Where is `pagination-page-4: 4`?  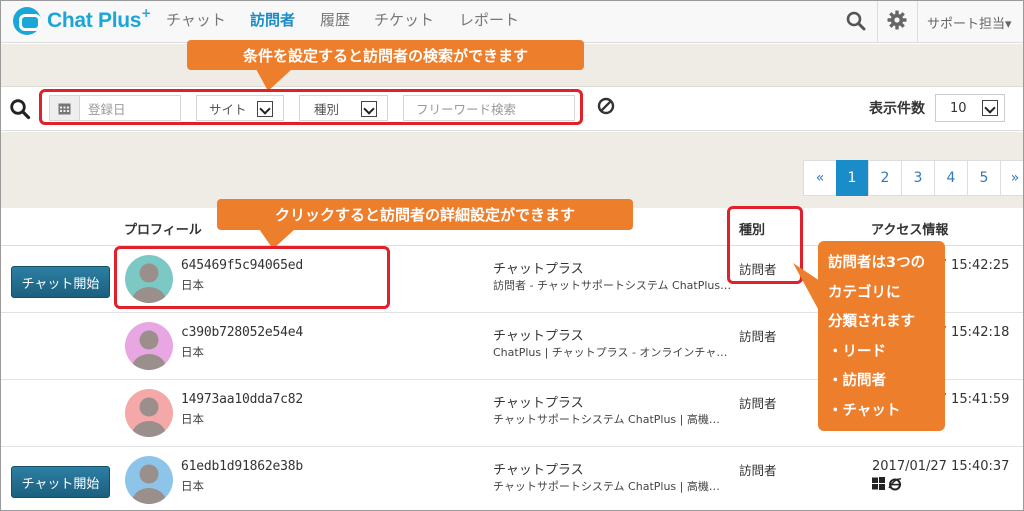 pagination-page-4: 4 is located at coordinates (951, 178).